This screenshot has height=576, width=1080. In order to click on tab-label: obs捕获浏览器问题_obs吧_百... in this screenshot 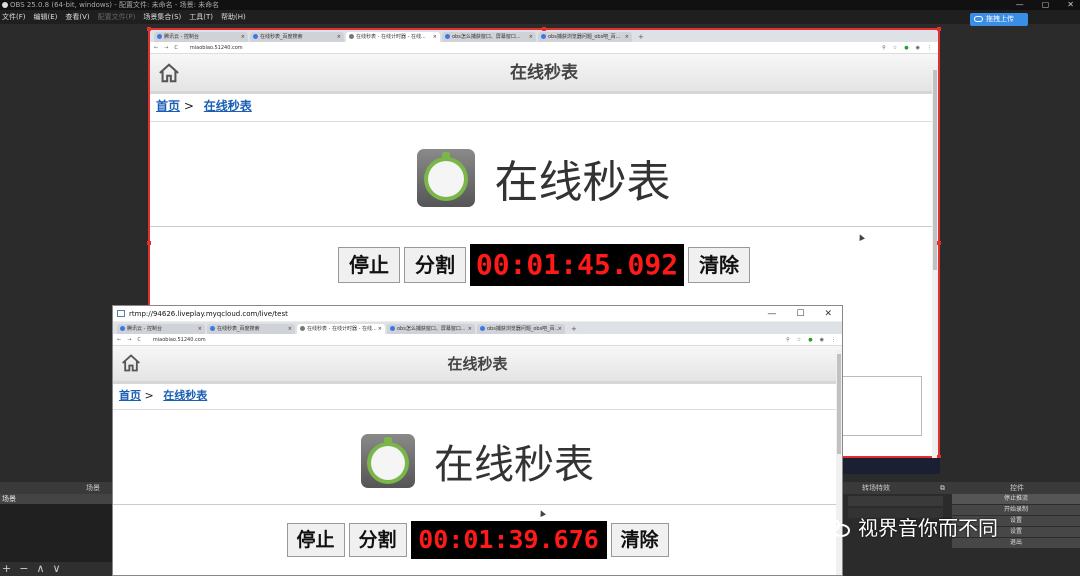, I will do `click(584, 37)`.